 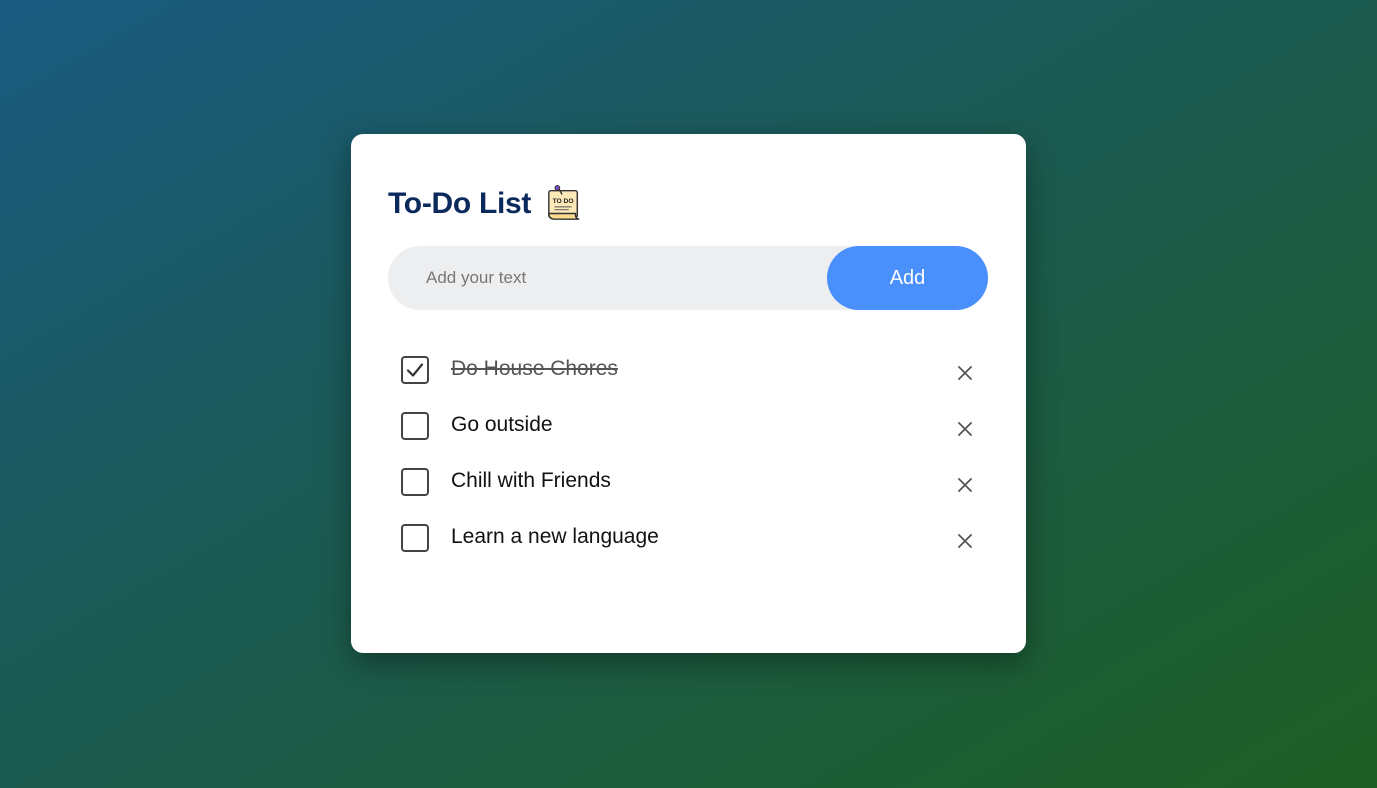 What do you see at coordinates (691, 370) in the screenshot?
I see `todo-item: Do House Chores` at bounding box center [691, 370].